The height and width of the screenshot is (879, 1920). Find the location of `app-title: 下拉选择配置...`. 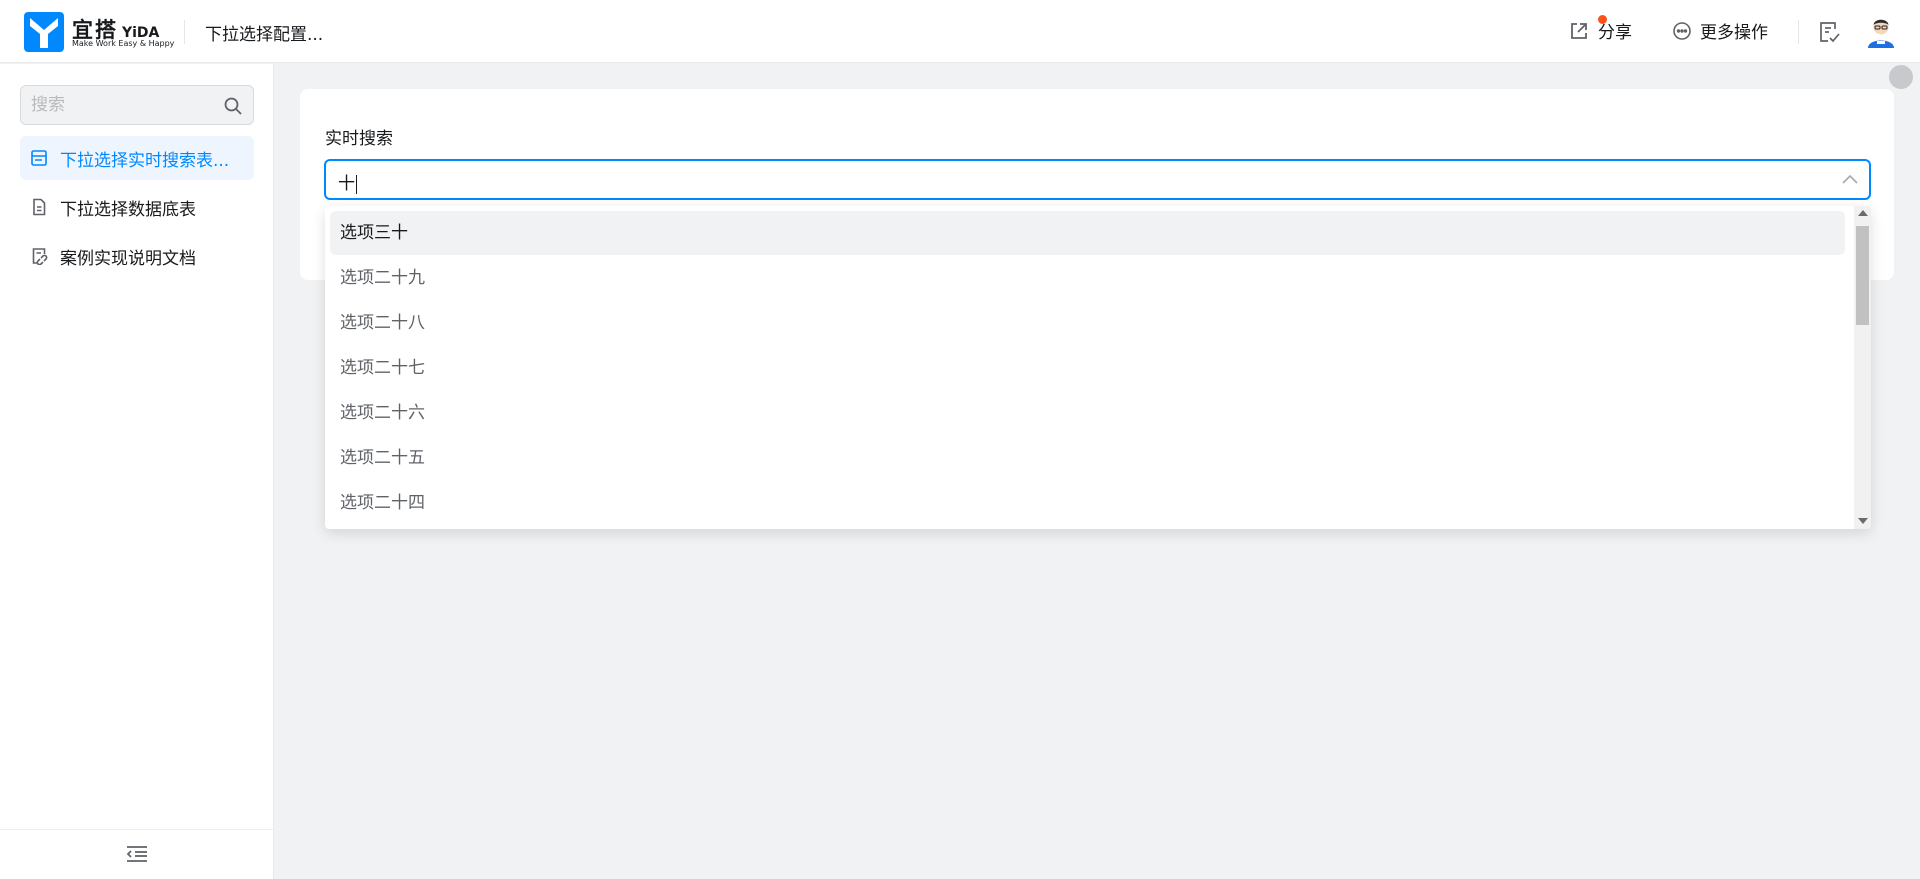

app-title: 下拉选择配置... is located at coordinates (264, 32).